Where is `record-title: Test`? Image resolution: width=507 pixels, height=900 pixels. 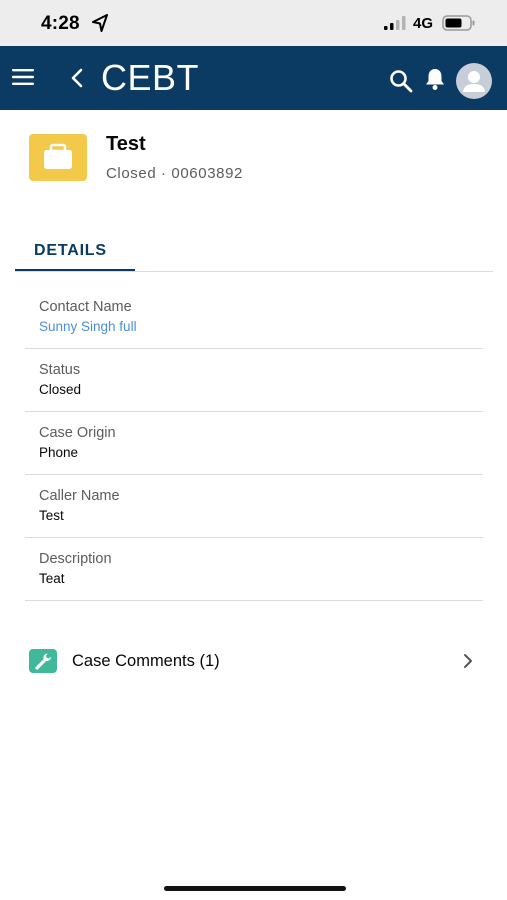 record-title: Test is located at coordinates (126, 144).